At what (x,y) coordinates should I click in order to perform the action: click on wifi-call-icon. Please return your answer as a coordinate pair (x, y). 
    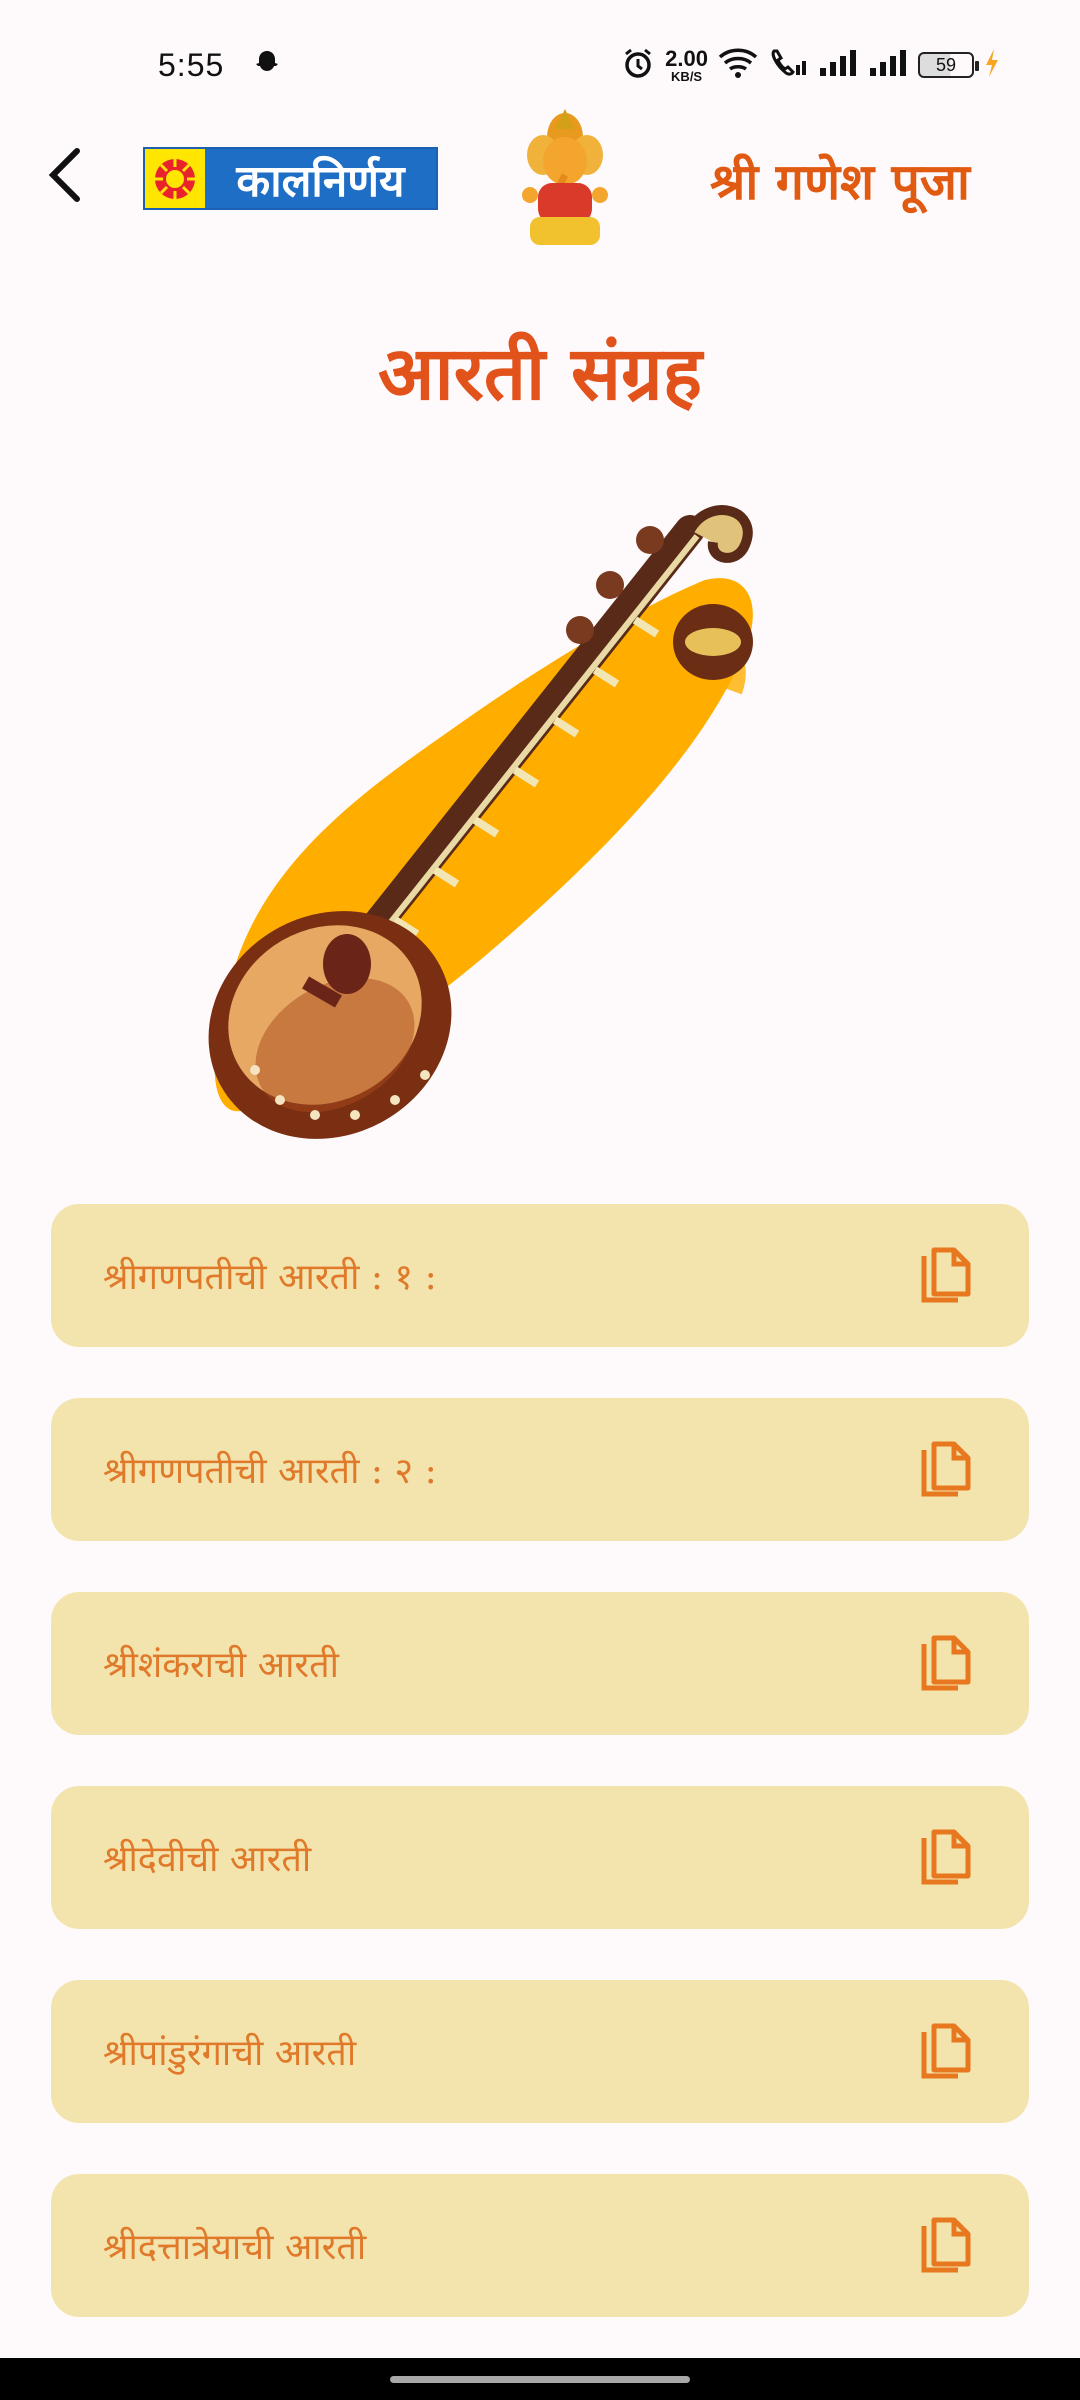
    Looking at the image, I should click on (788, 65).